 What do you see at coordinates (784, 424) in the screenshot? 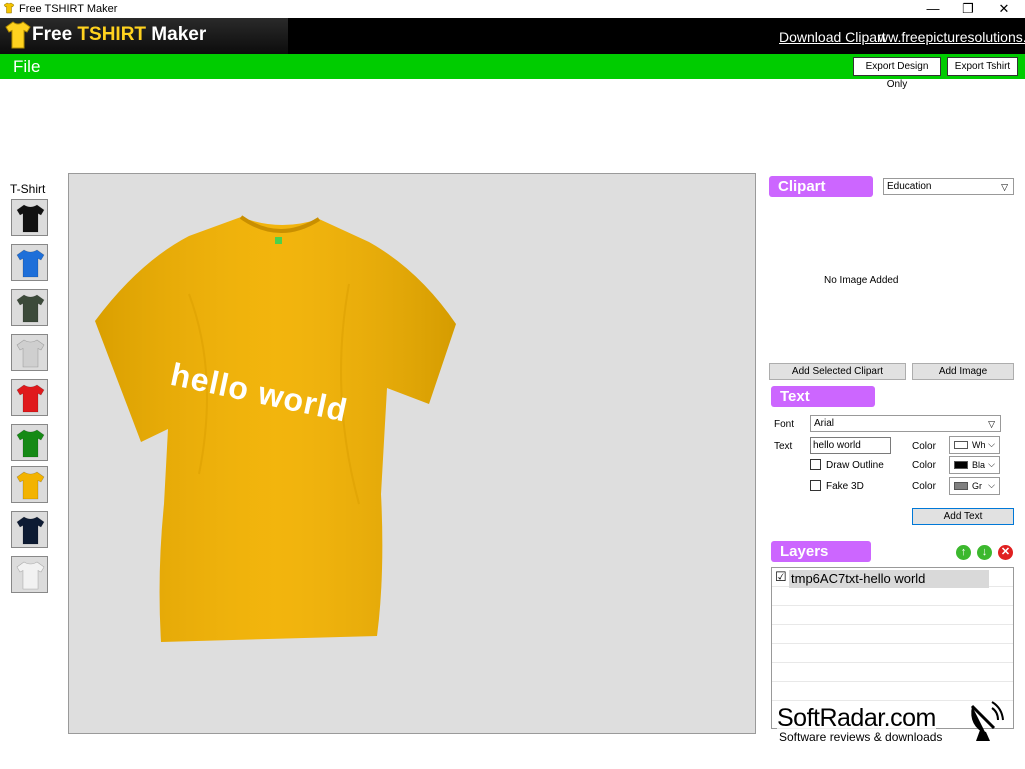
I see `font-label: Font` at bounding box center [784, 424].